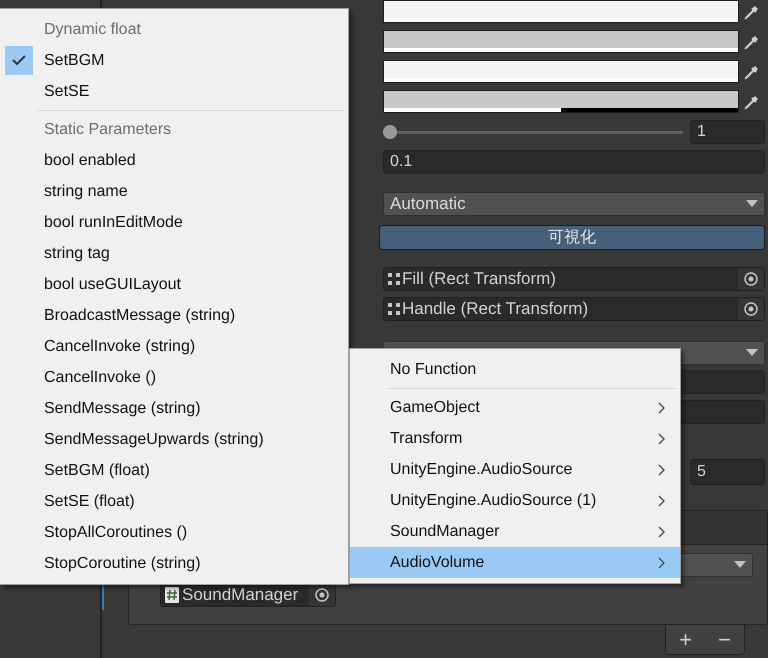 This screenshot has width=768, height=658. What do you see at coordinates (89, 502) in the screenshot?
I see `menu-item: SetSE (float)` at bounding box center [89, 502].